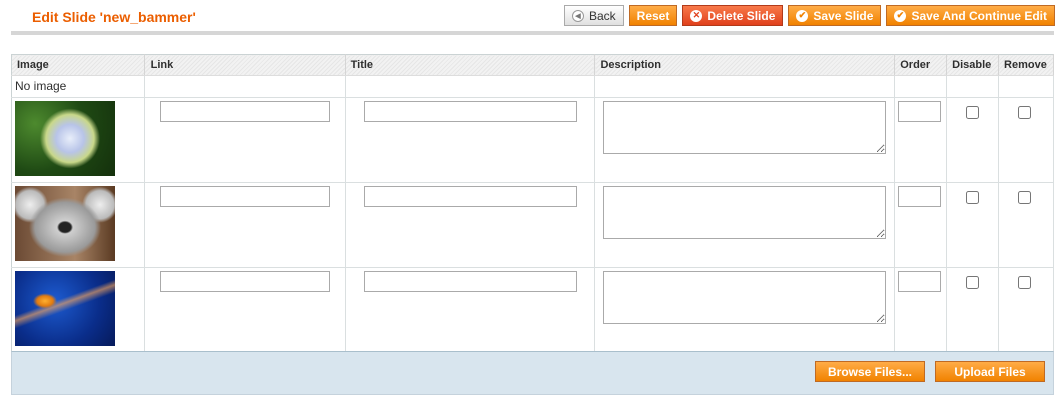 This screenshot has height=403, width=1061. Describe the element at coordinates (602, 15) in the screenshot. I see `back-label: Back` at that location.